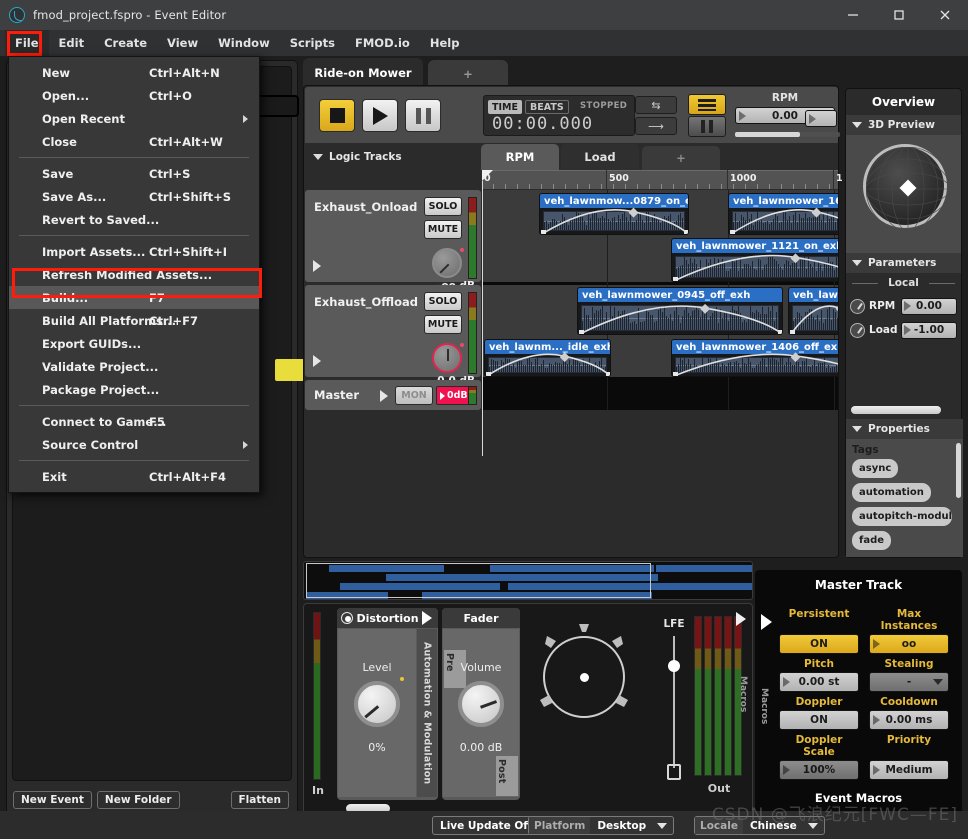 The height and width of the screenshot is (839, 968). What do you see at coordinates (72, 43) in the screenshot?
I see `menu-edit: Edit` at bounding box center [72, 43].